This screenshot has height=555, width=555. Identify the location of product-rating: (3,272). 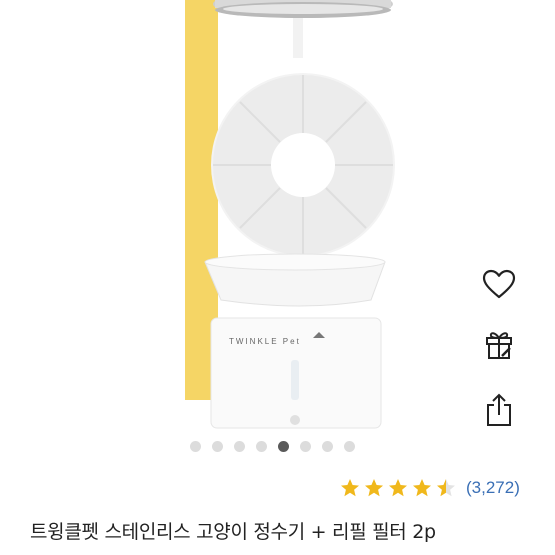
(430, 488).